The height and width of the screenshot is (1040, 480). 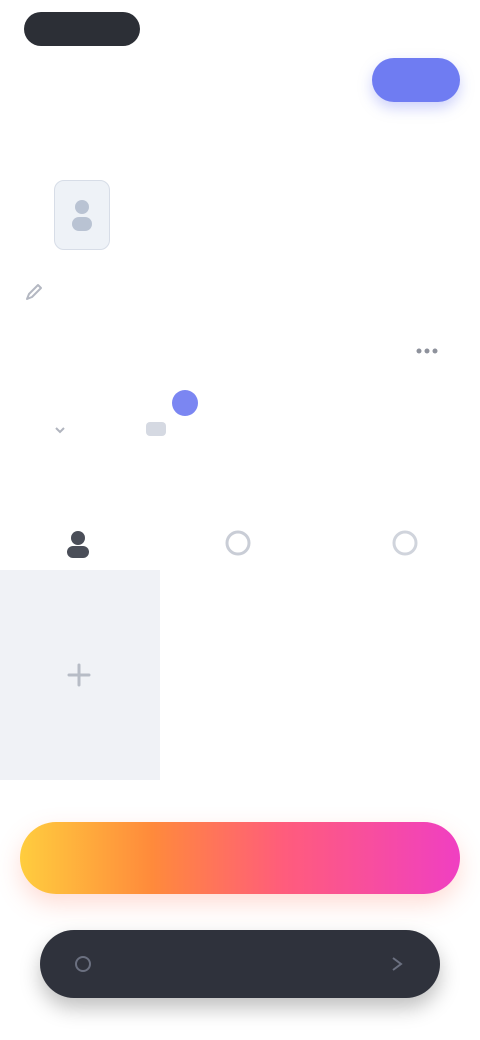 I want to click on notification-badge, so click(x=185, y=403).